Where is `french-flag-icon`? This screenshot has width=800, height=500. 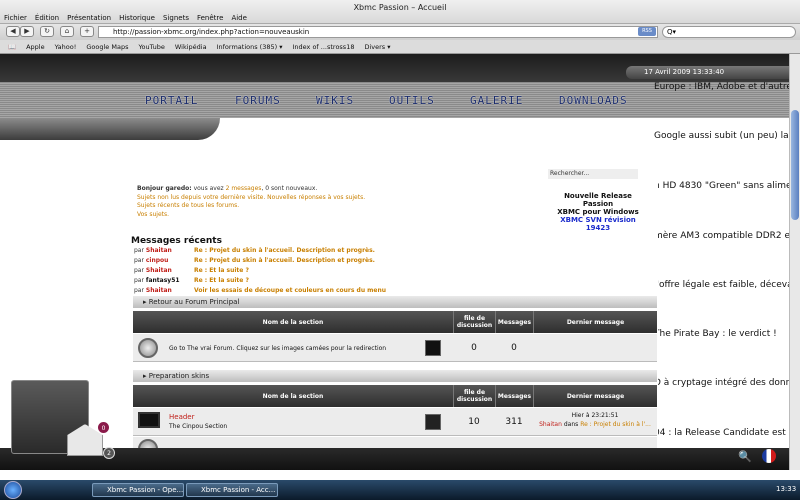
french-flag-icon is located at coordinates (769, 456).